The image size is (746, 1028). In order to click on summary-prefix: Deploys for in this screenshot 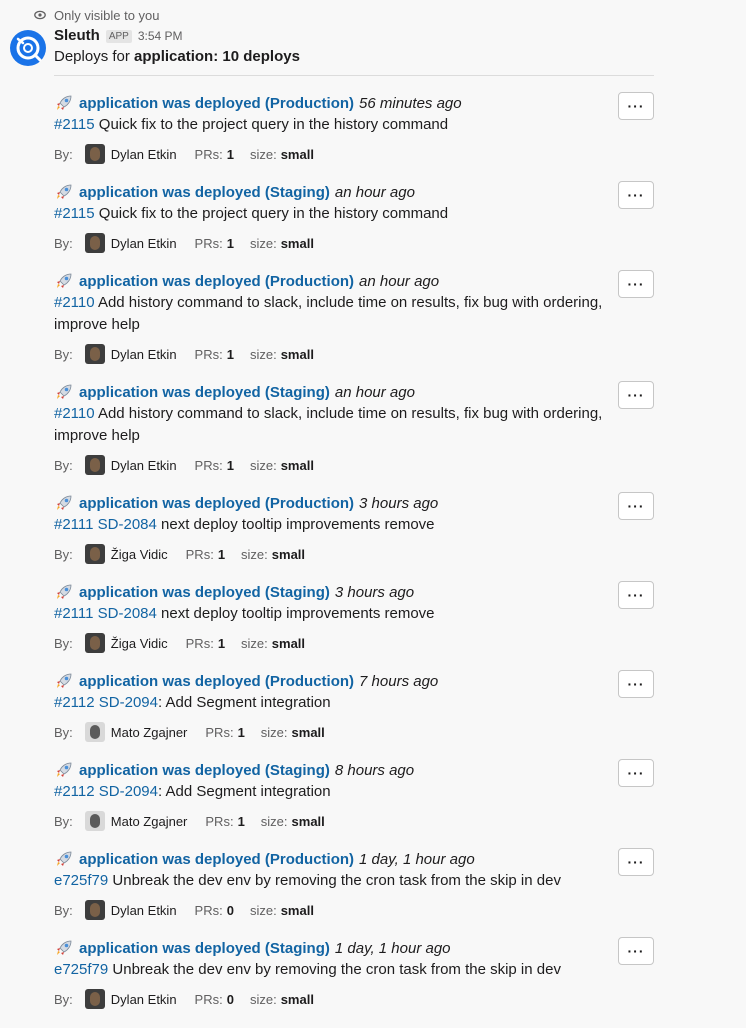, I will do `click(94, 56)`.